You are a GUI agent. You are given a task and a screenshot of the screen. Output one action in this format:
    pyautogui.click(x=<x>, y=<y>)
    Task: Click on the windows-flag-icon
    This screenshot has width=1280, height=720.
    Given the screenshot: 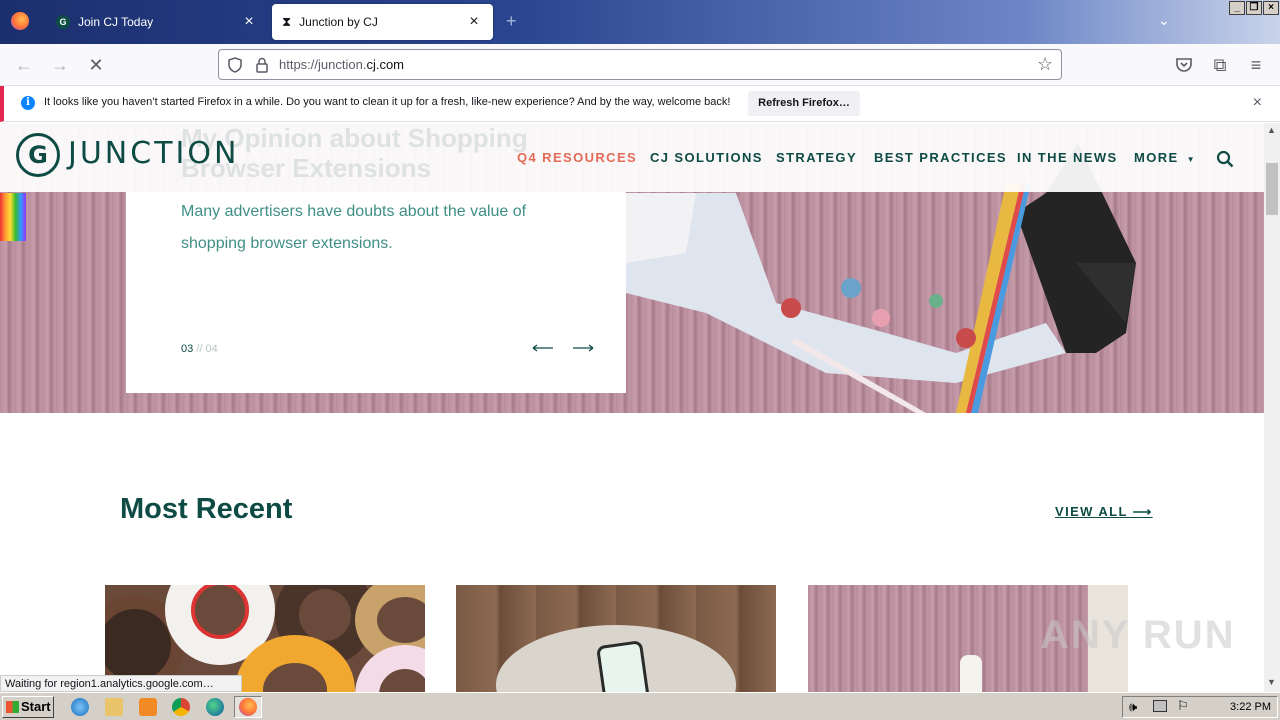 What is the action you would take?
    pyautogui.click(x=12, y=707)
    